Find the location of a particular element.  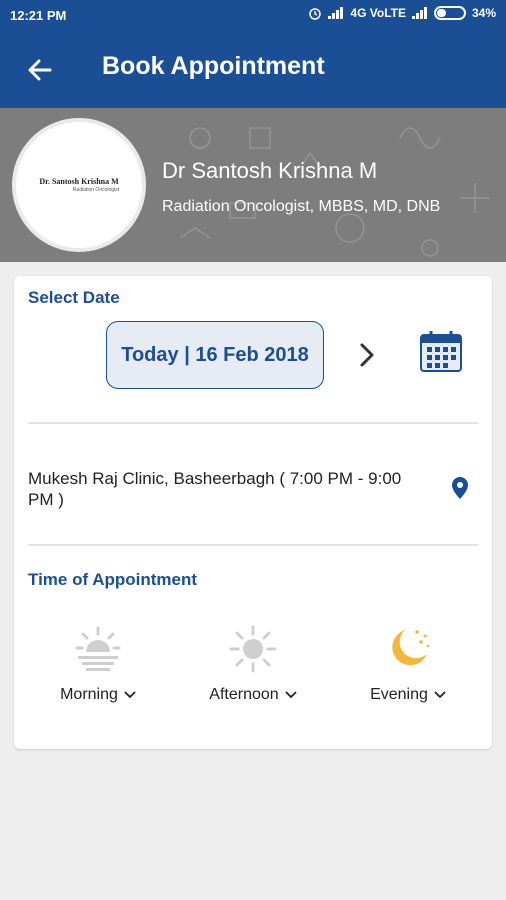

network-label: 4G VoLTE is located at coordinates (378, 13).